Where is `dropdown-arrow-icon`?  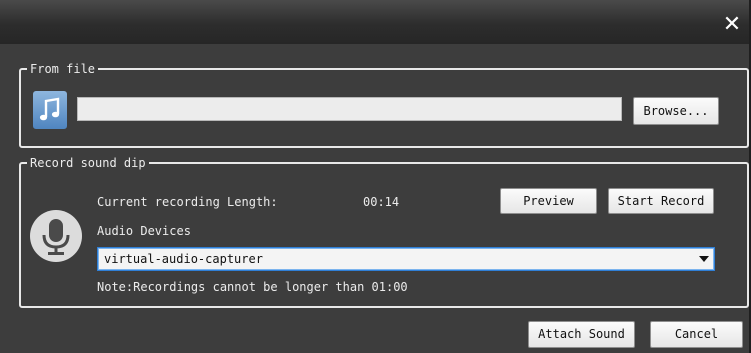
dropdown-arrow-icon is located at coordinates (704, 259).